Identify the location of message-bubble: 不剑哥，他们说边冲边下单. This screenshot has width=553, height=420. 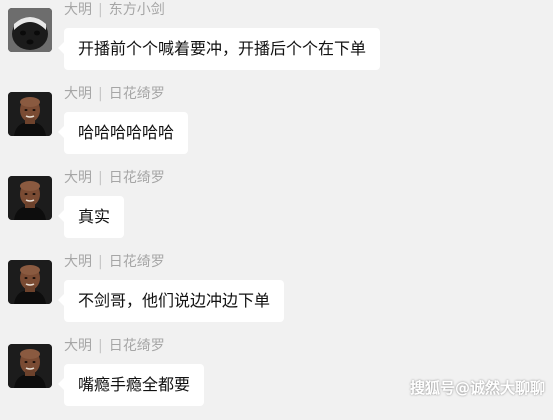
(171, 301).